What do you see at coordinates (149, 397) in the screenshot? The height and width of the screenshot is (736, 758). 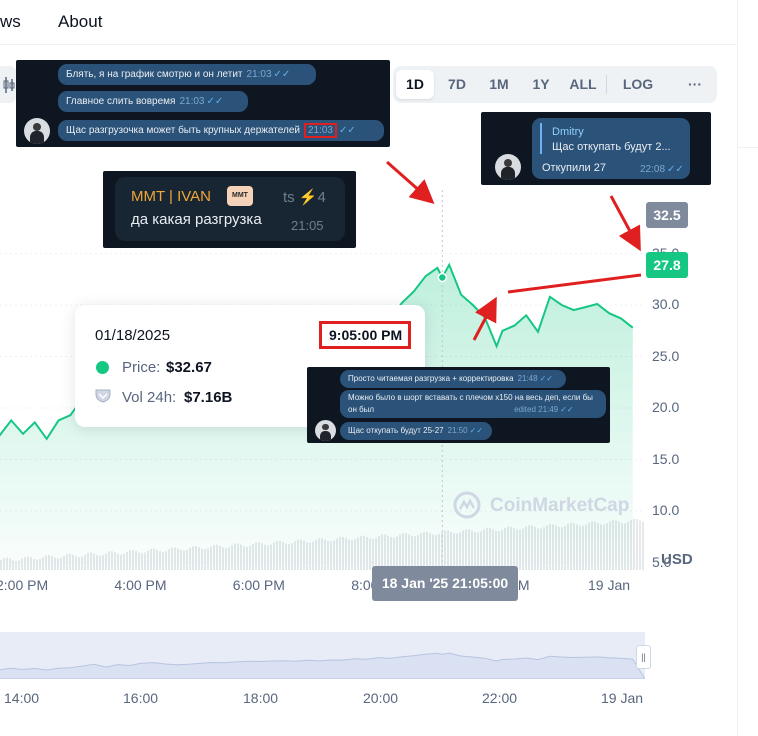 I see `tooltip-volume-label: Vol 24h:` at bounding box center [149, 397].